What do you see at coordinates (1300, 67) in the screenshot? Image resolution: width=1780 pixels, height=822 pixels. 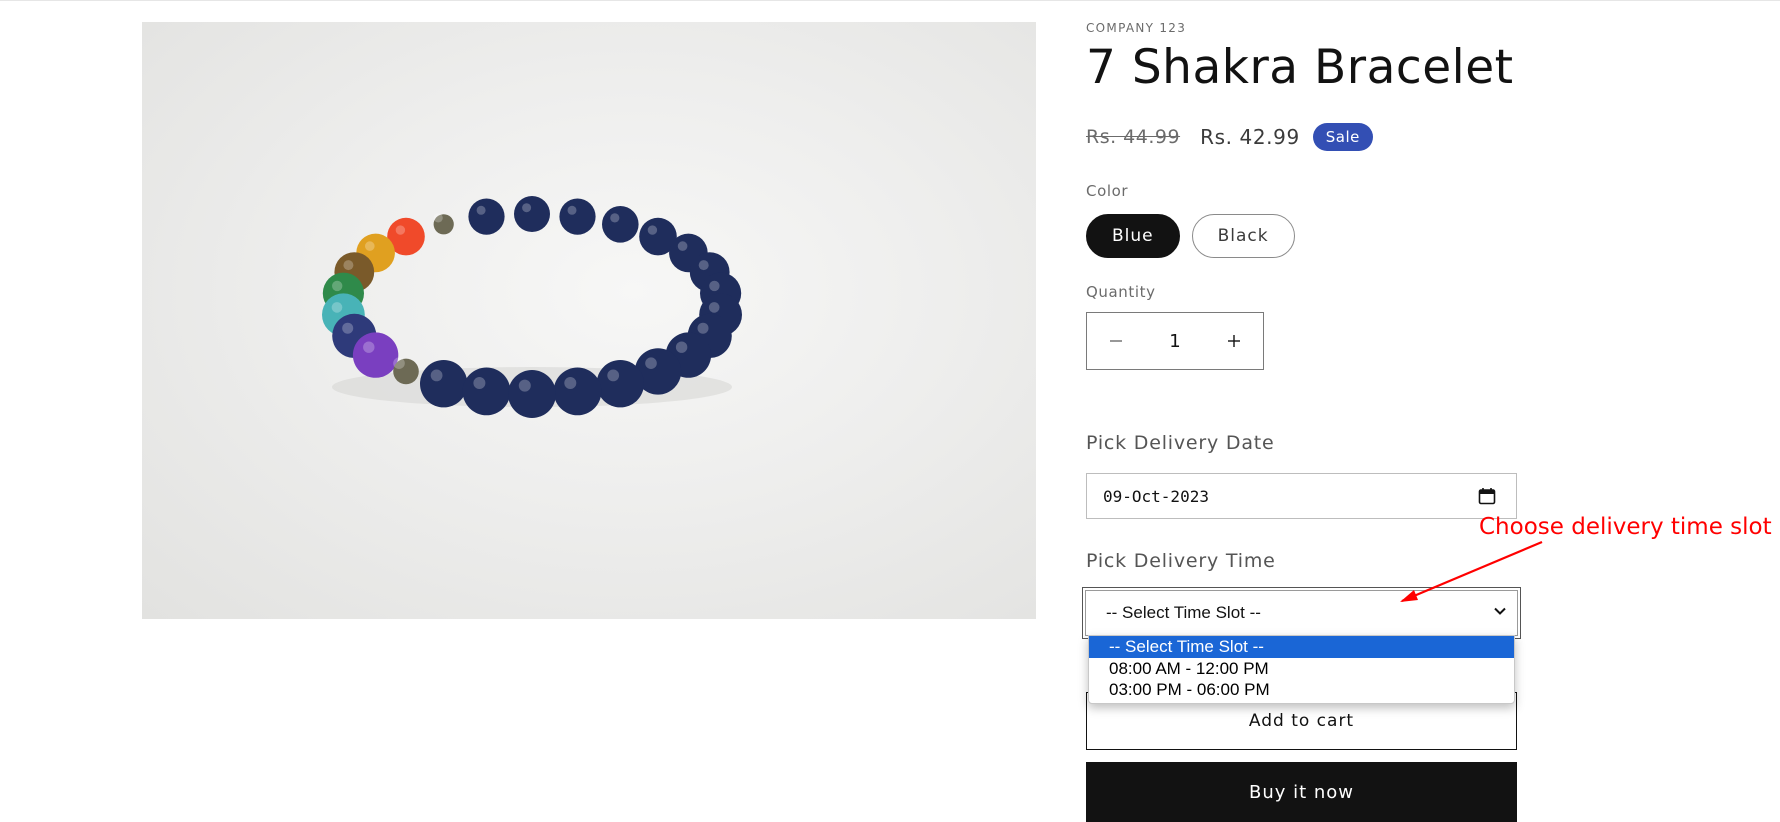 I see `product-title: 7 Shakra Bracelet` at bounding box center [1300, 67].